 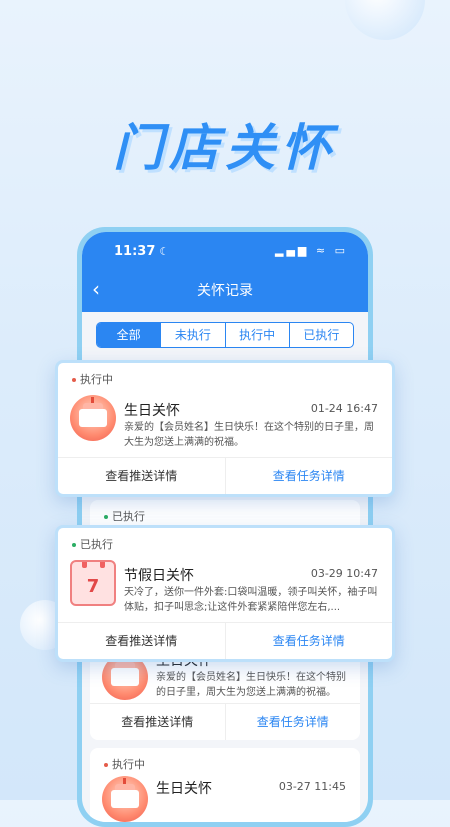 I want to click on app-header: 11:37 ☾ ▂▄▆ ≈ ▭ ‹ 关怀记录, so click(x=225, y=272).